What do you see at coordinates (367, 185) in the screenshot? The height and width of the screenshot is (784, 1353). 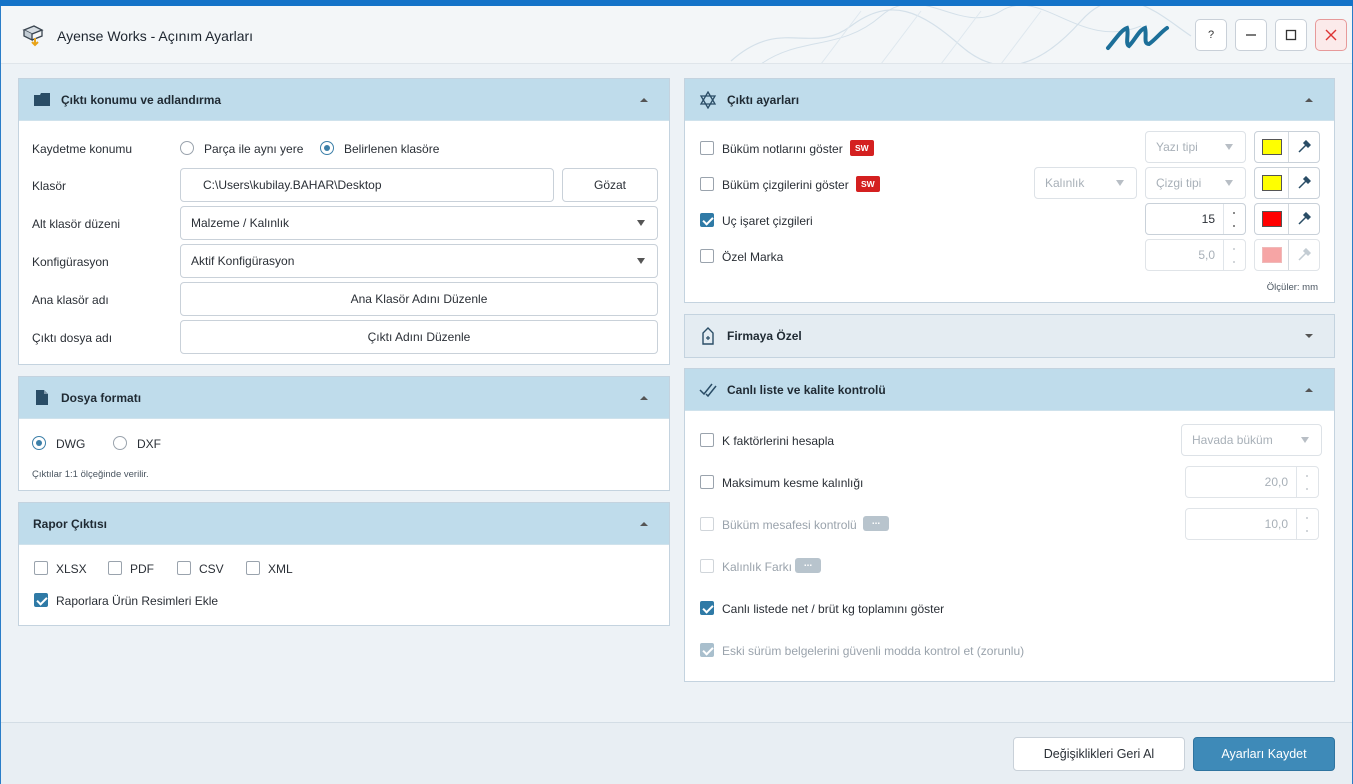 I see `folder-path-input: C:\Users\kubilay.BAHAR\Desktop` at bounding box center [367, 185].